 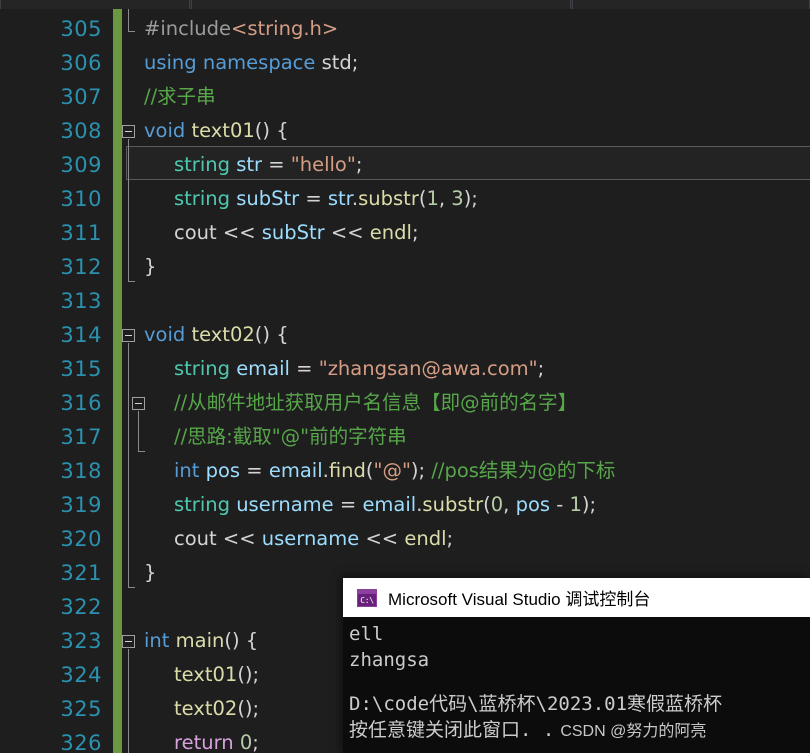 I want to click on line-number: 325, so click(x=81, y=709).